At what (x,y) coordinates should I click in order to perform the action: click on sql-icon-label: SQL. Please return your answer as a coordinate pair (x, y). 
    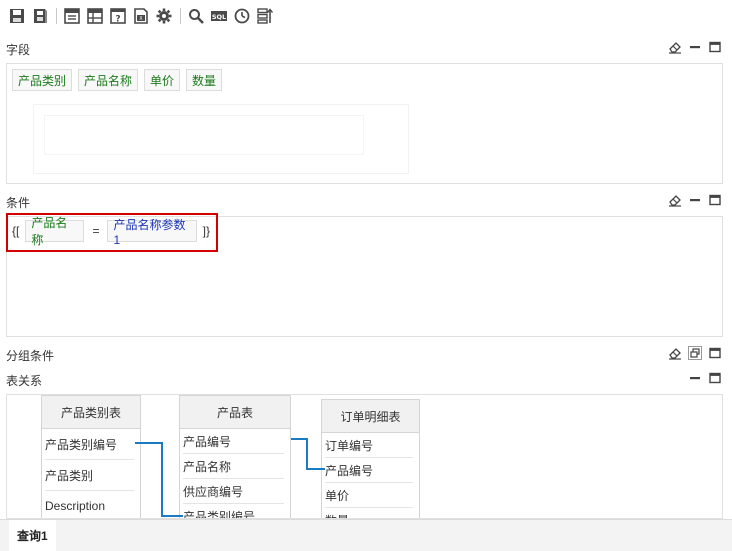
    Looking at the image, I should click on (219, 17).